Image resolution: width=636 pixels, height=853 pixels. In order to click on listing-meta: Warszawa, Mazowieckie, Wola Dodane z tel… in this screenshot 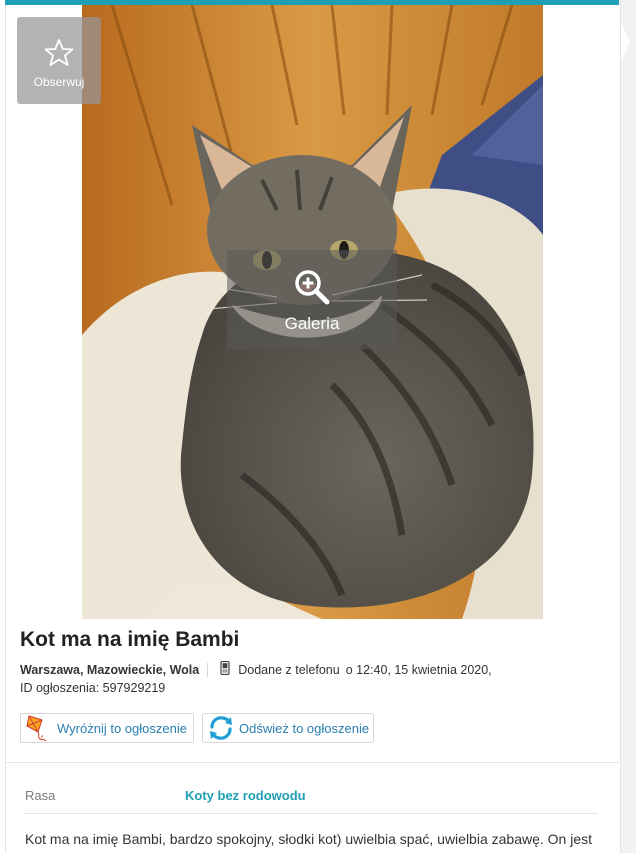, I will do `click(256, 669)`.